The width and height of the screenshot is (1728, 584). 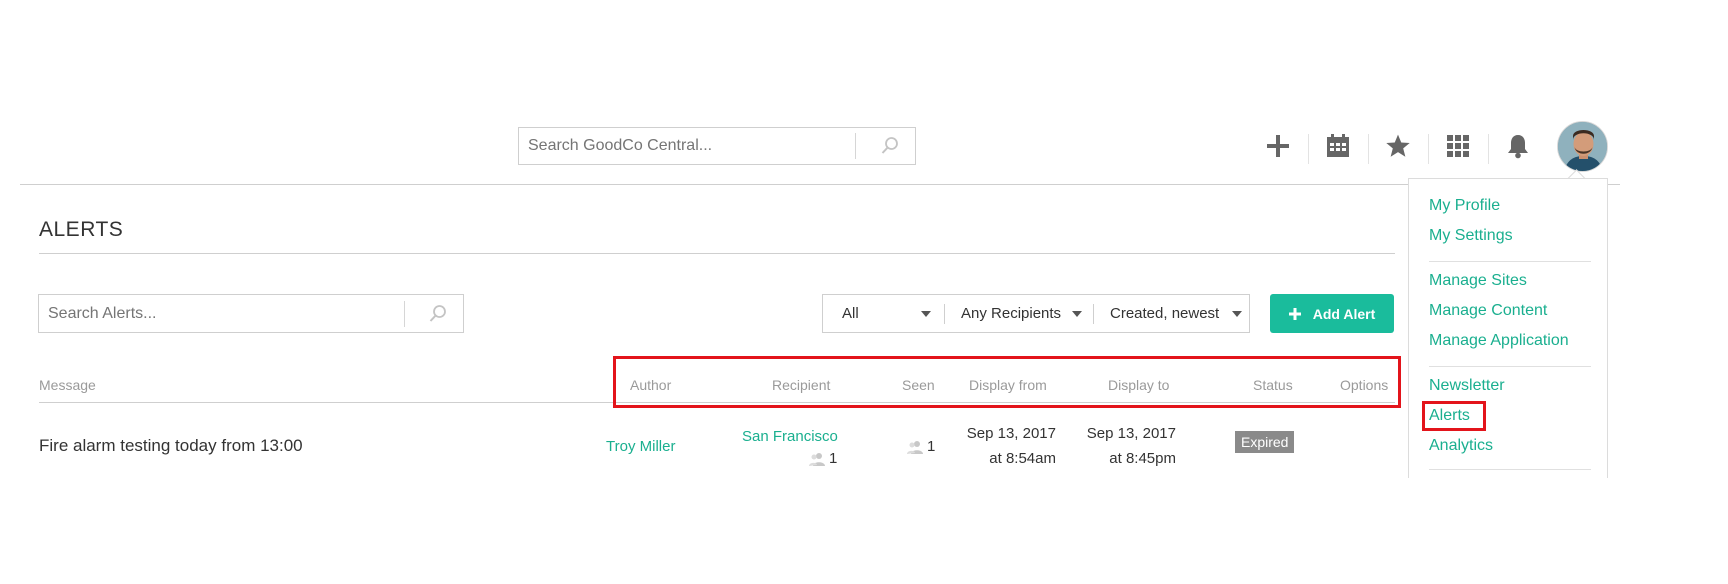 I want to click on recipient-count: 1, so click(x=823, y=458).